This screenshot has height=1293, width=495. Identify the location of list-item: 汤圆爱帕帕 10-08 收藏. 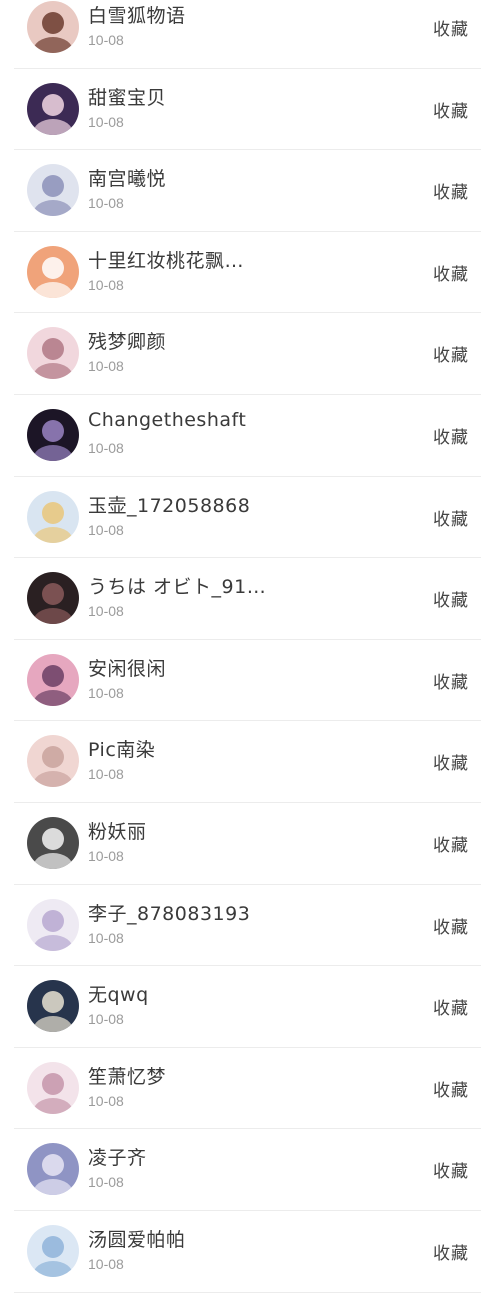
(247, 1252).